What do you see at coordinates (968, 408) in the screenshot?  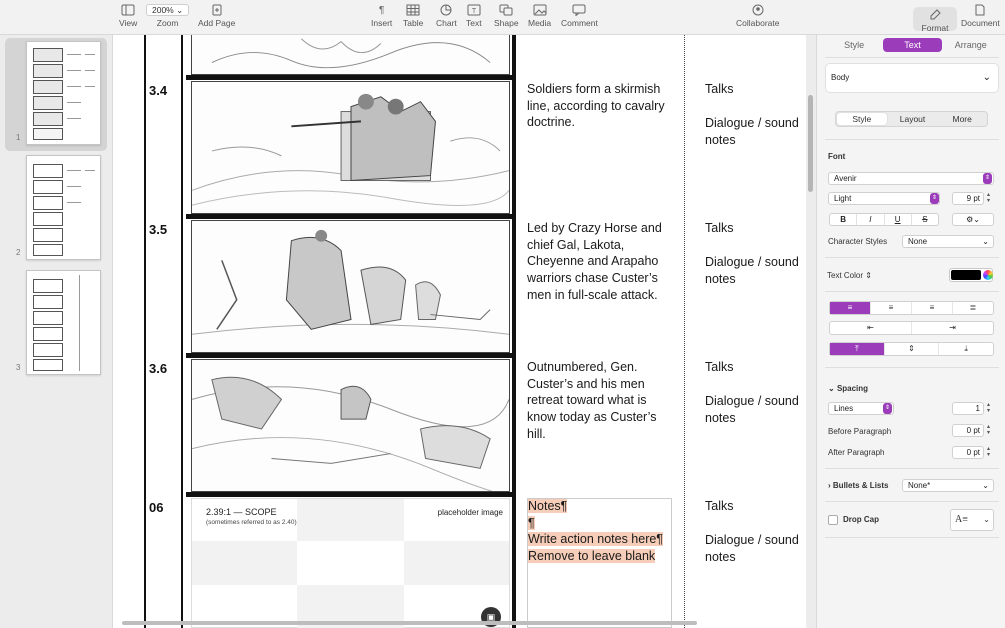 I see `line-spacing-field: 1` at bounding box center [968, 408].